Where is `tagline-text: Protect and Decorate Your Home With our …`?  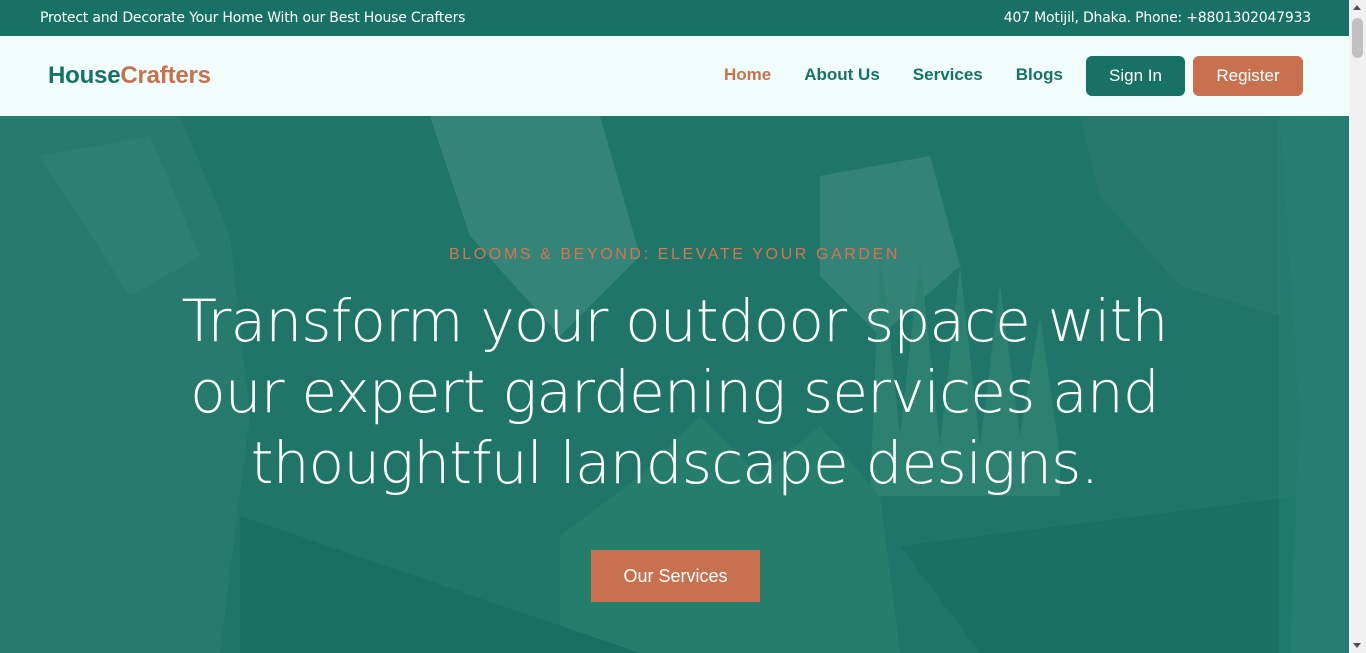
tagline-text: Protect and Decorate Your Home With our … is located at coordinates (253, 18).